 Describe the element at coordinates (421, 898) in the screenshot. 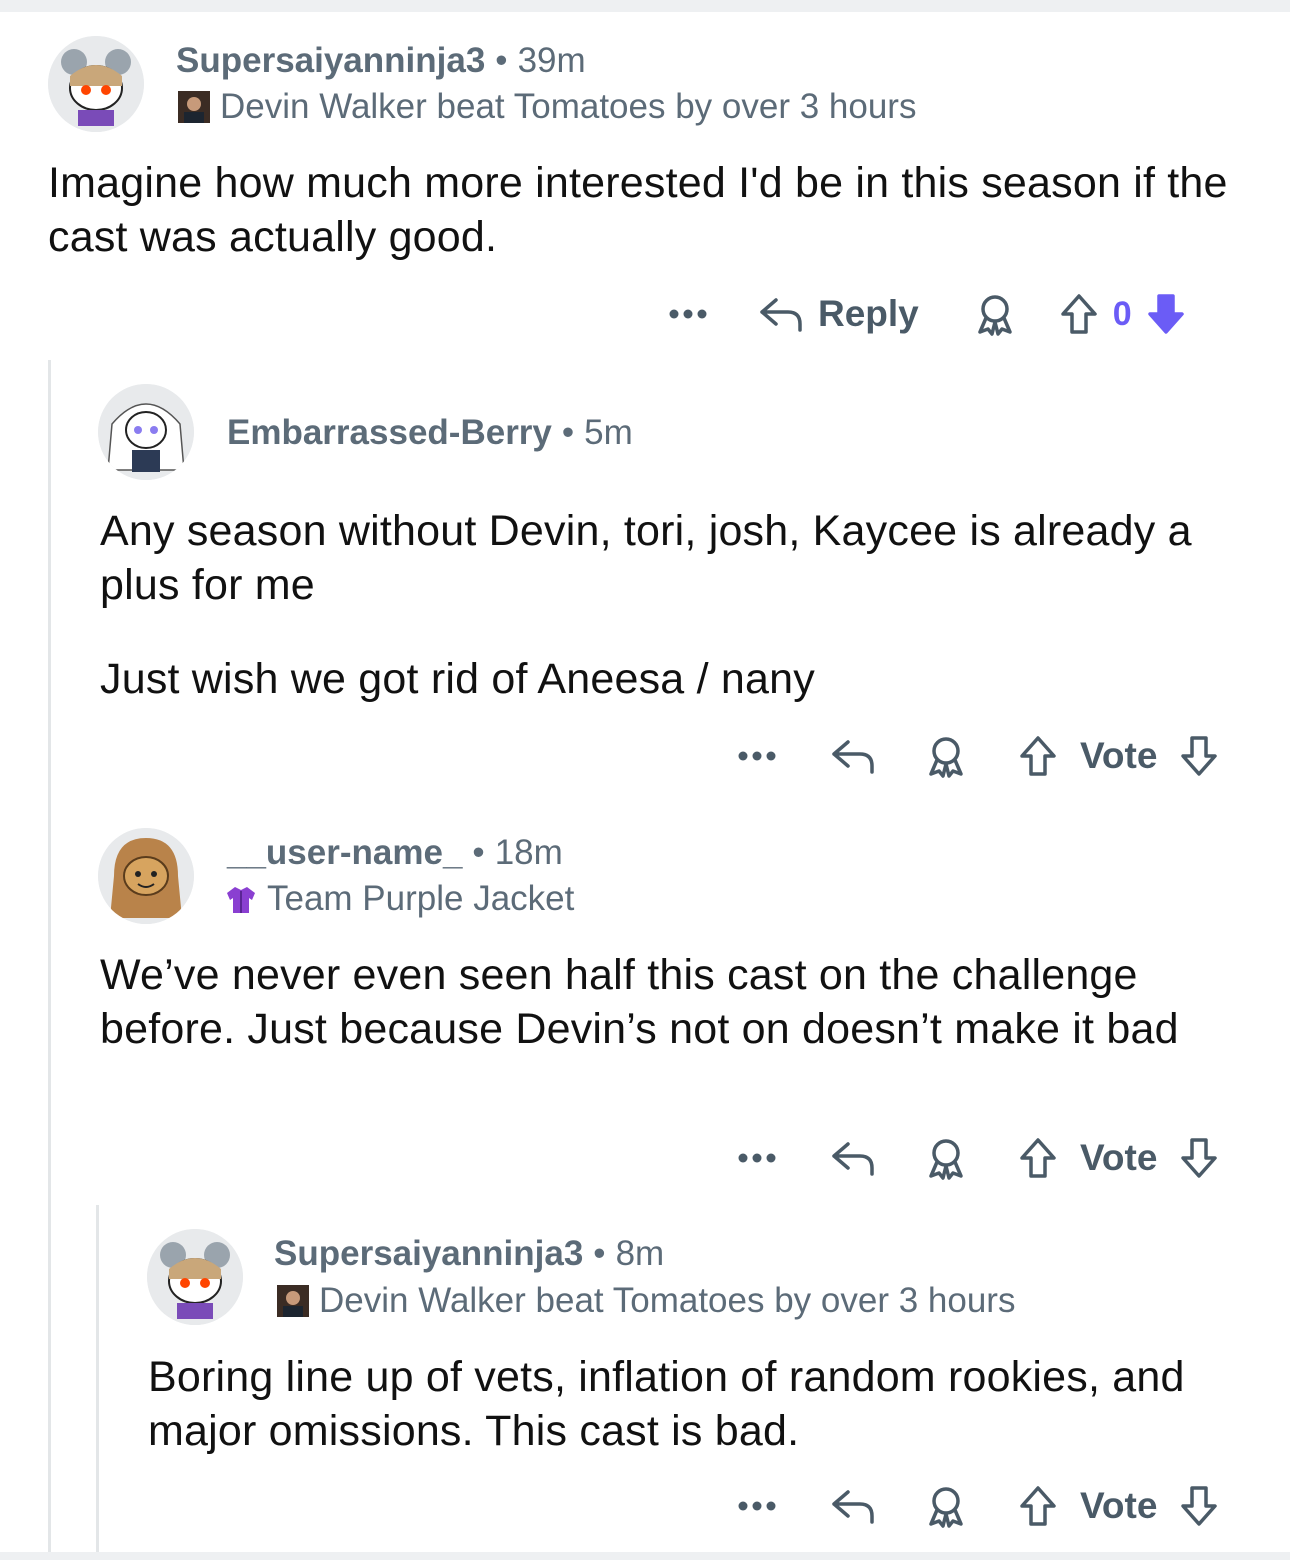

I see `flair-text: Team Purple Jacket` at that location.